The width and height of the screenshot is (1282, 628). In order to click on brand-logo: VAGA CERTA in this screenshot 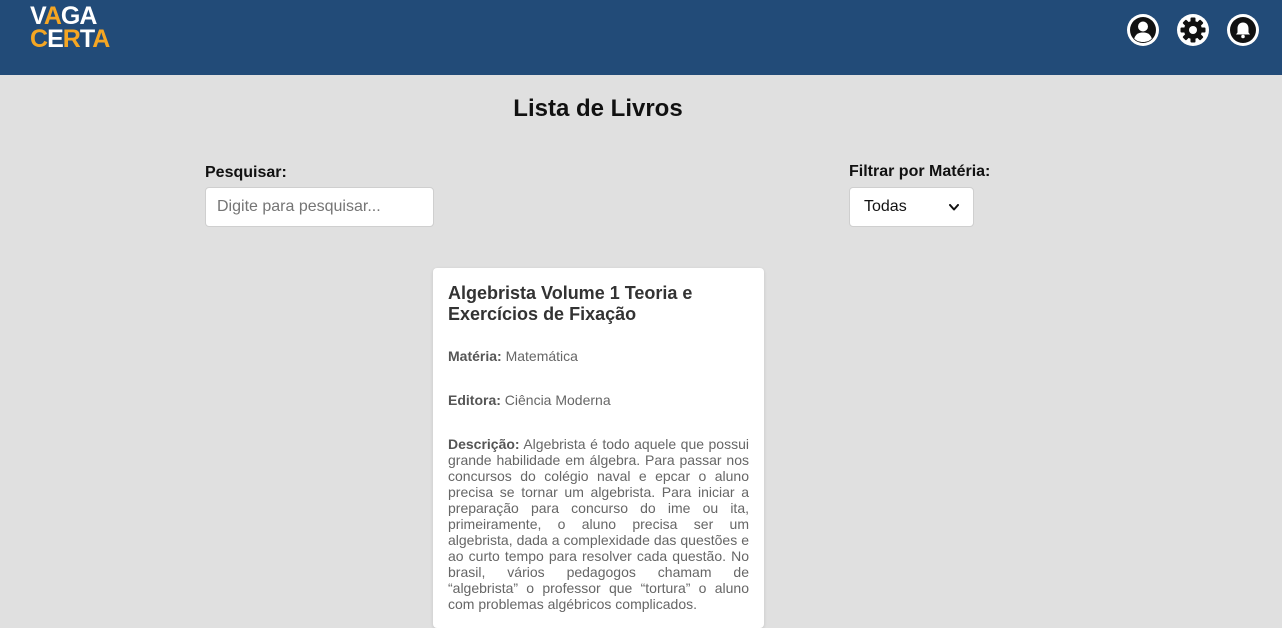, I will do `click(70, 29)`.